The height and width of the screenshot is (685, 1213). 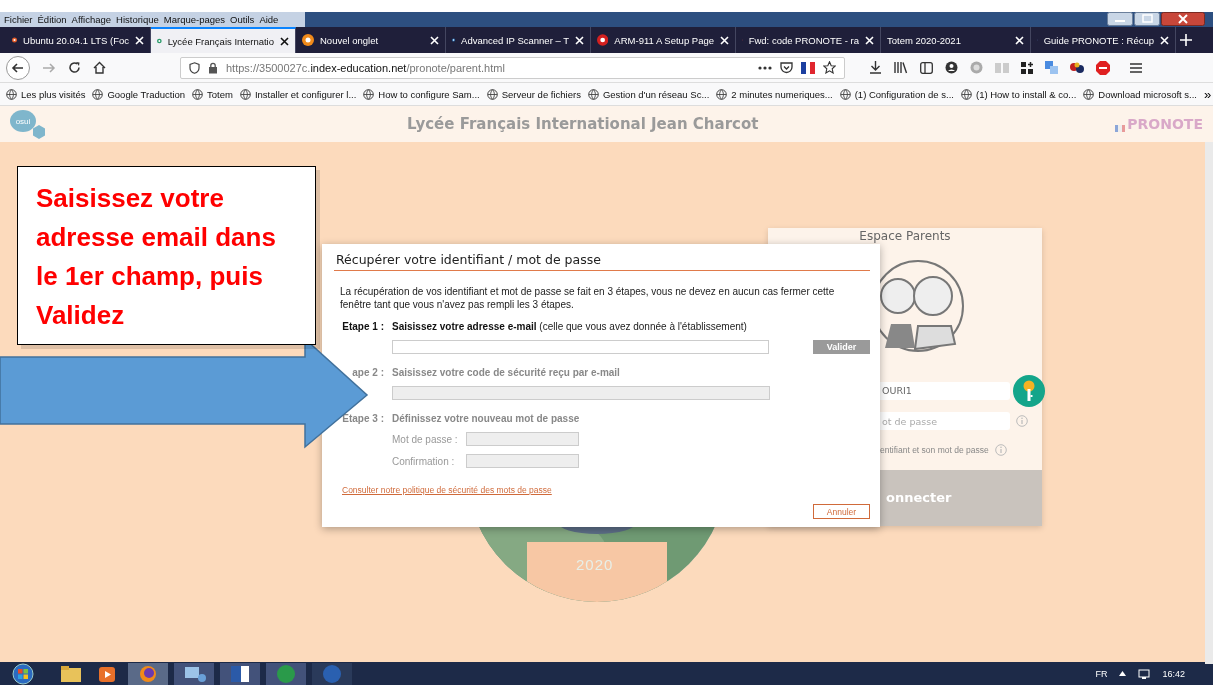 I want to click on step-label: Etape 3 :, so click(x=363, y=418).